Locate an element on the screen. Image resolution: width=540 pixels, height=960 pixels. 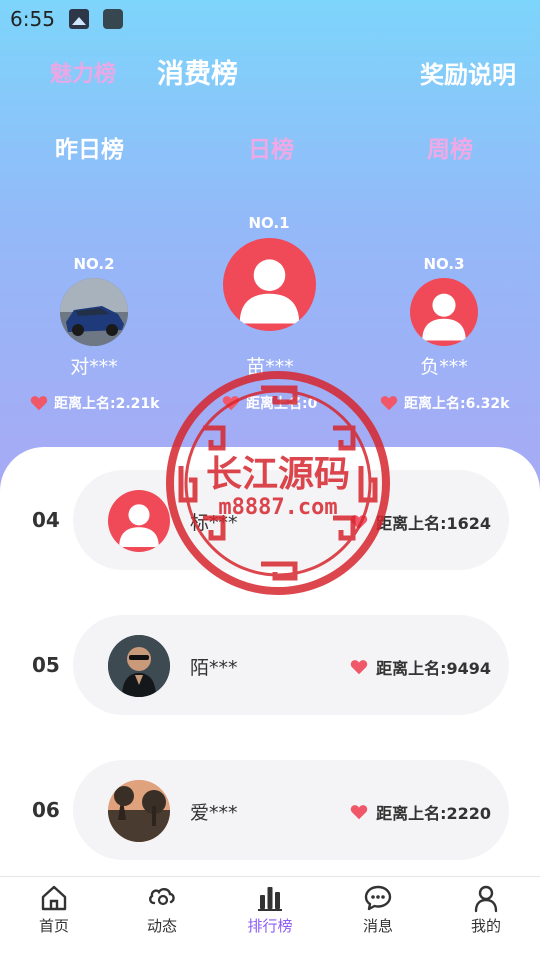
home-icon is located at coordinates (54, 898).